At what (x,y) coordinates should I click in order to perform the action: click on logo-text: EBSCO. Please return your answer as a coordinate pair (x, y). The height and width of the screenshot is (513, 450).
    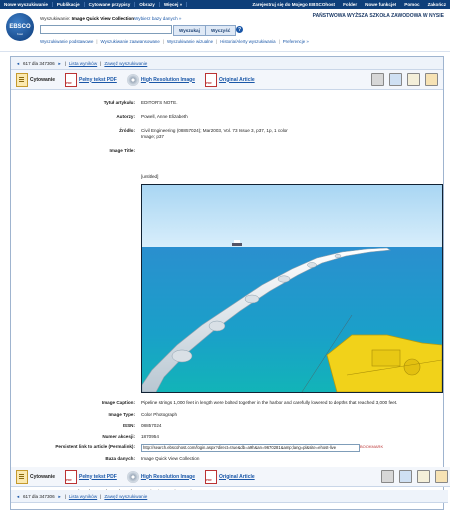
    Looking at the image, I should click on (20, 27).